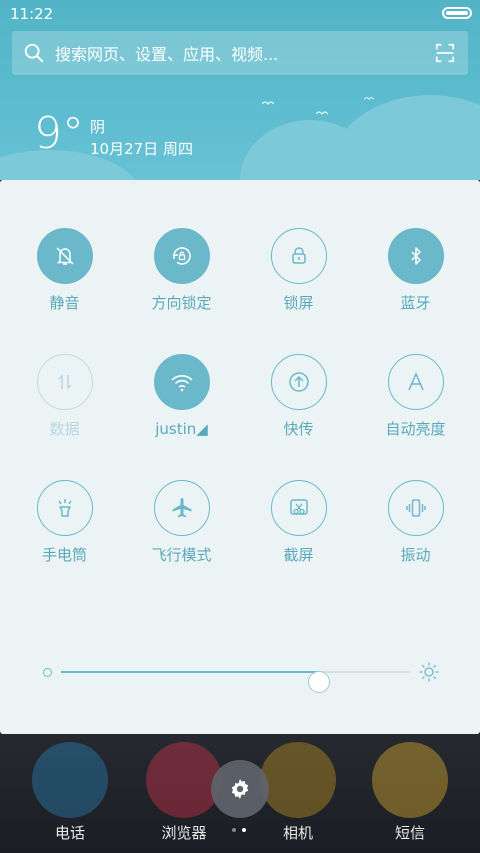 This screenshot has width=480, height=853. Describe the element at coordinates (64, 429) in the screenshot. I see `toggle-label: 数据` at that location.